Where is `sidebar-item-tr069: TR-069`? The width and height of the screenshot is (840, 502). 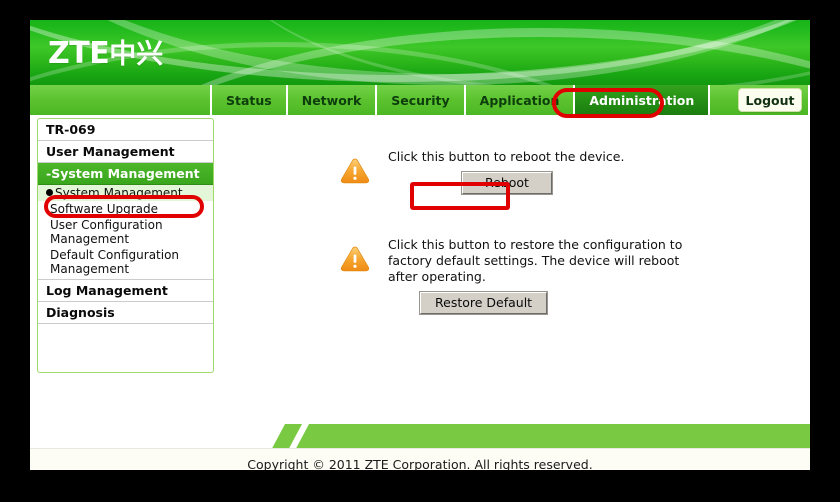
sidebar-item-tr069: TR-069 is located at coordinates (125, 130).